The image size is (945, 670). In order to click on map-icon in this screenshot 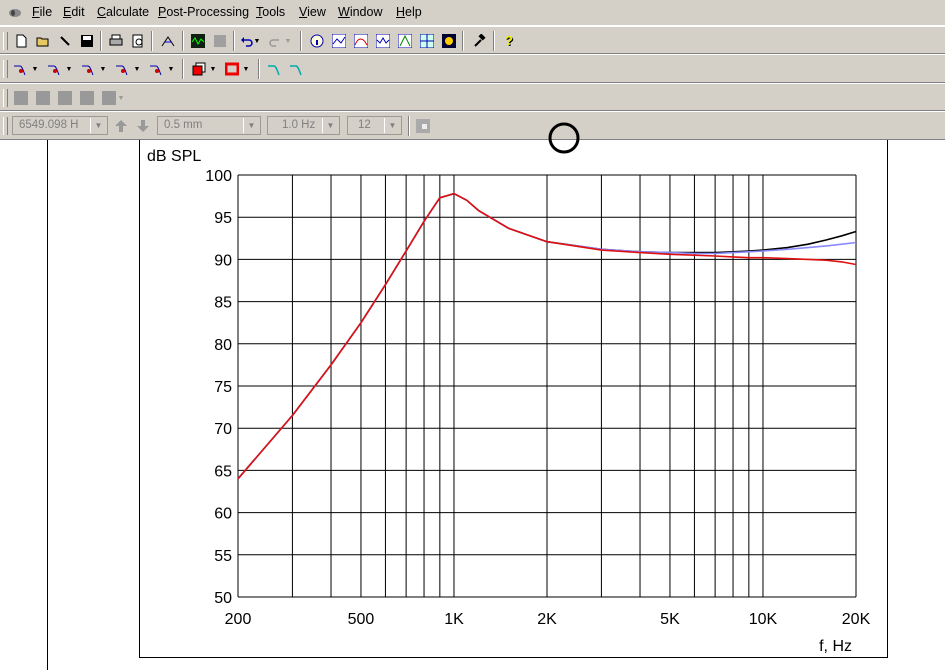, I will do `click(427, 41)`.